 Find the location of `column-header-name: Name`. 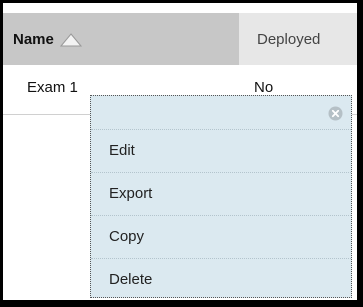

column-header-name: Name is located at coordinates (121, 39).